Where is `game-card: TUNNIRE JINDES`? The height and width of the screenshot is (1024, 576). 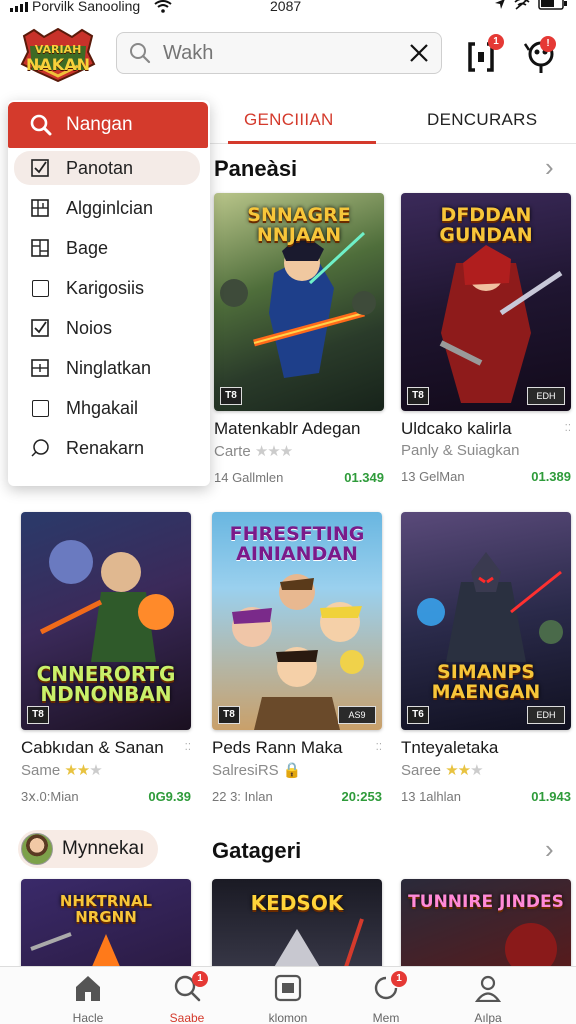
game-card: TUNNIRE JINDES is located at coordinates (487, 929).